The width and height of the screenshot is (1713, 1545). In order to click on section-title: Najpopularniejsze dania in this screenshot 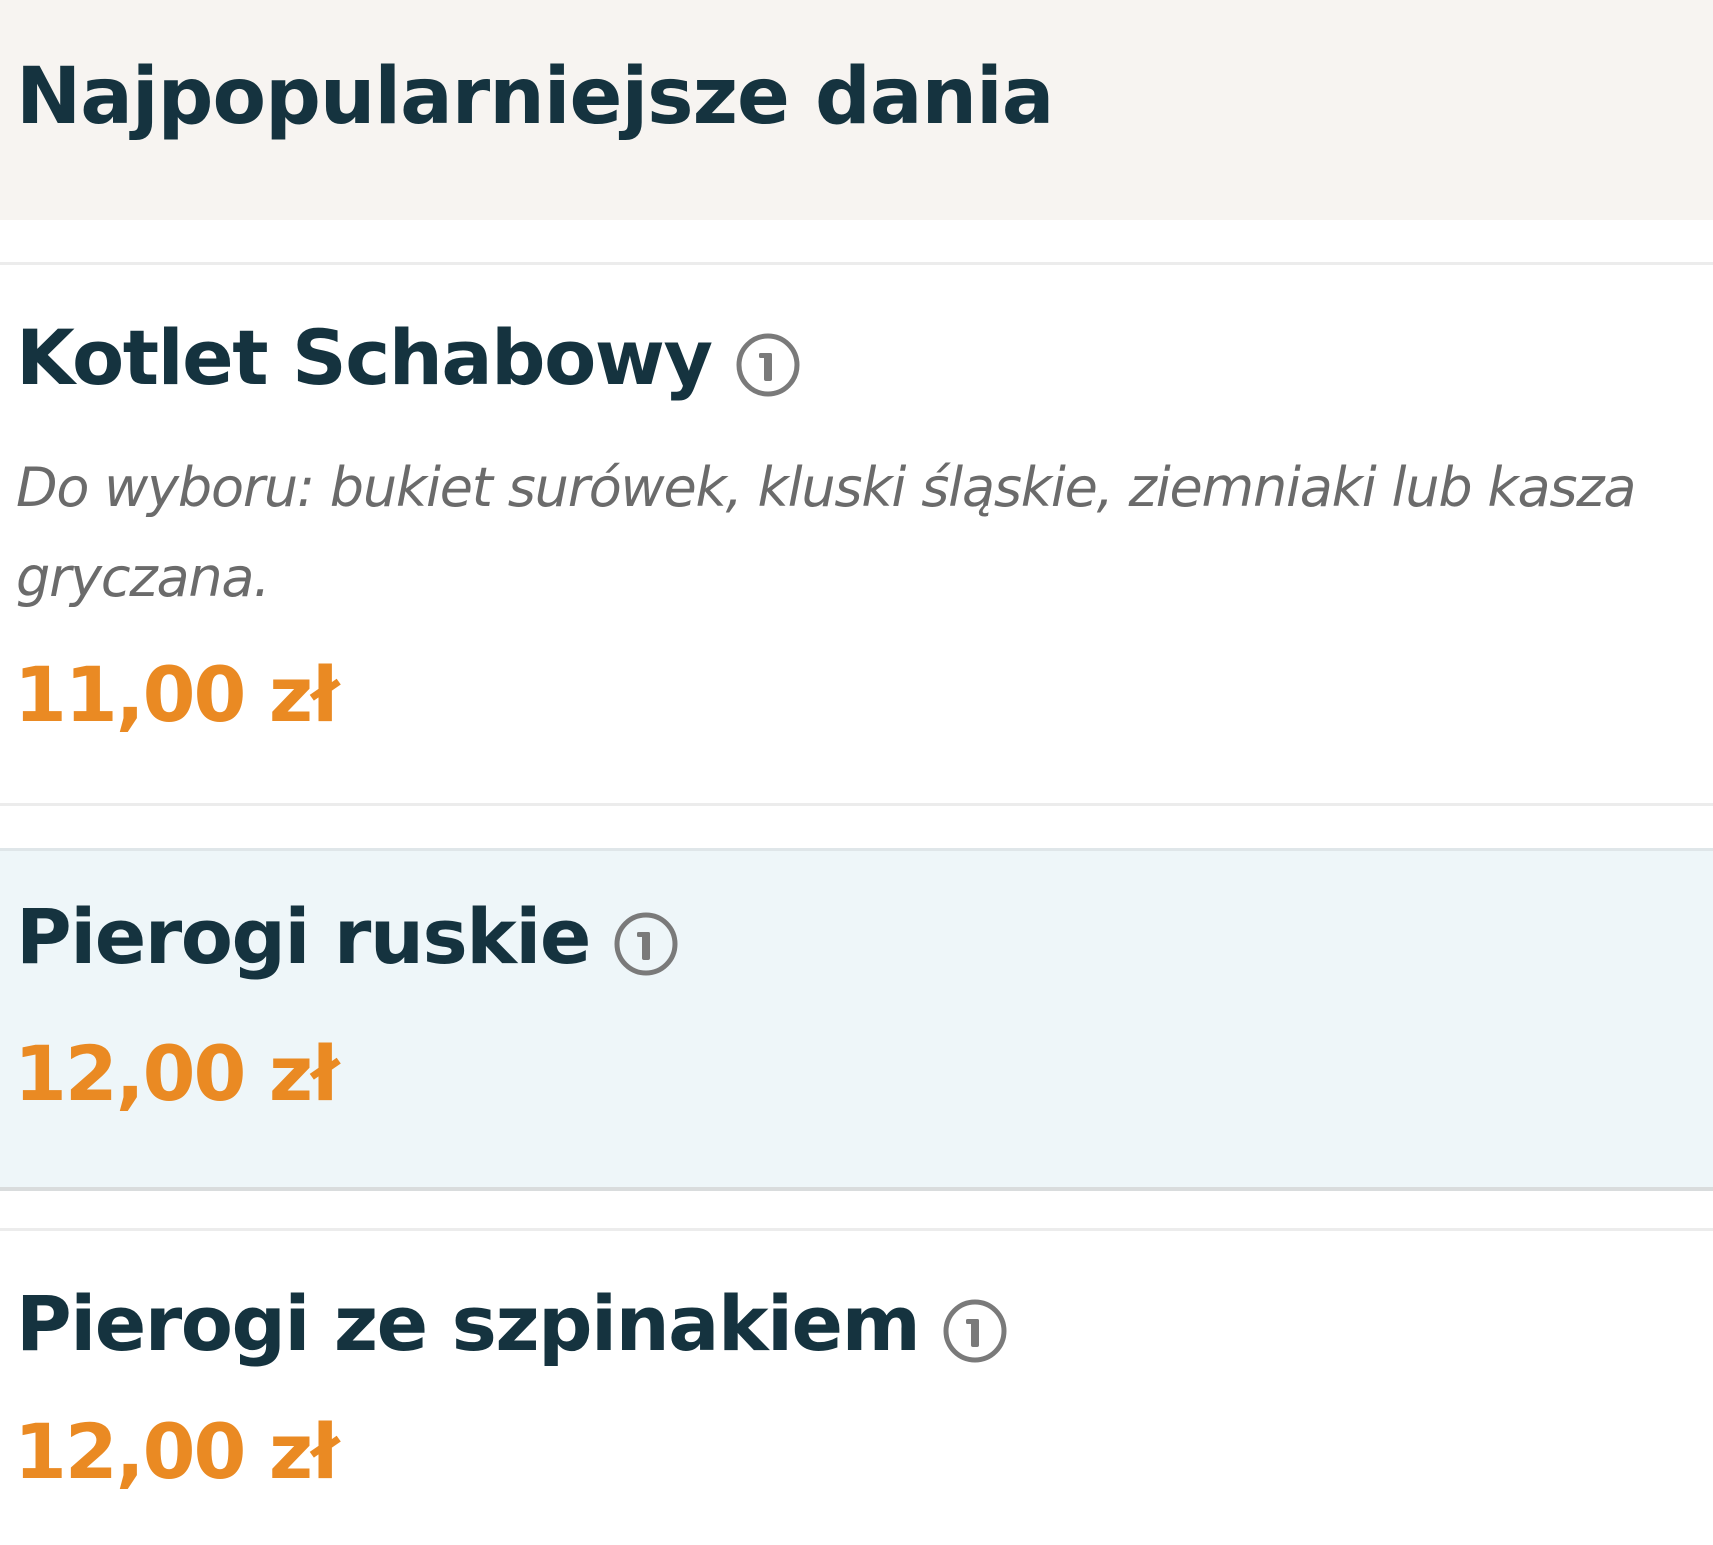, I will do `click(535, 97)`.